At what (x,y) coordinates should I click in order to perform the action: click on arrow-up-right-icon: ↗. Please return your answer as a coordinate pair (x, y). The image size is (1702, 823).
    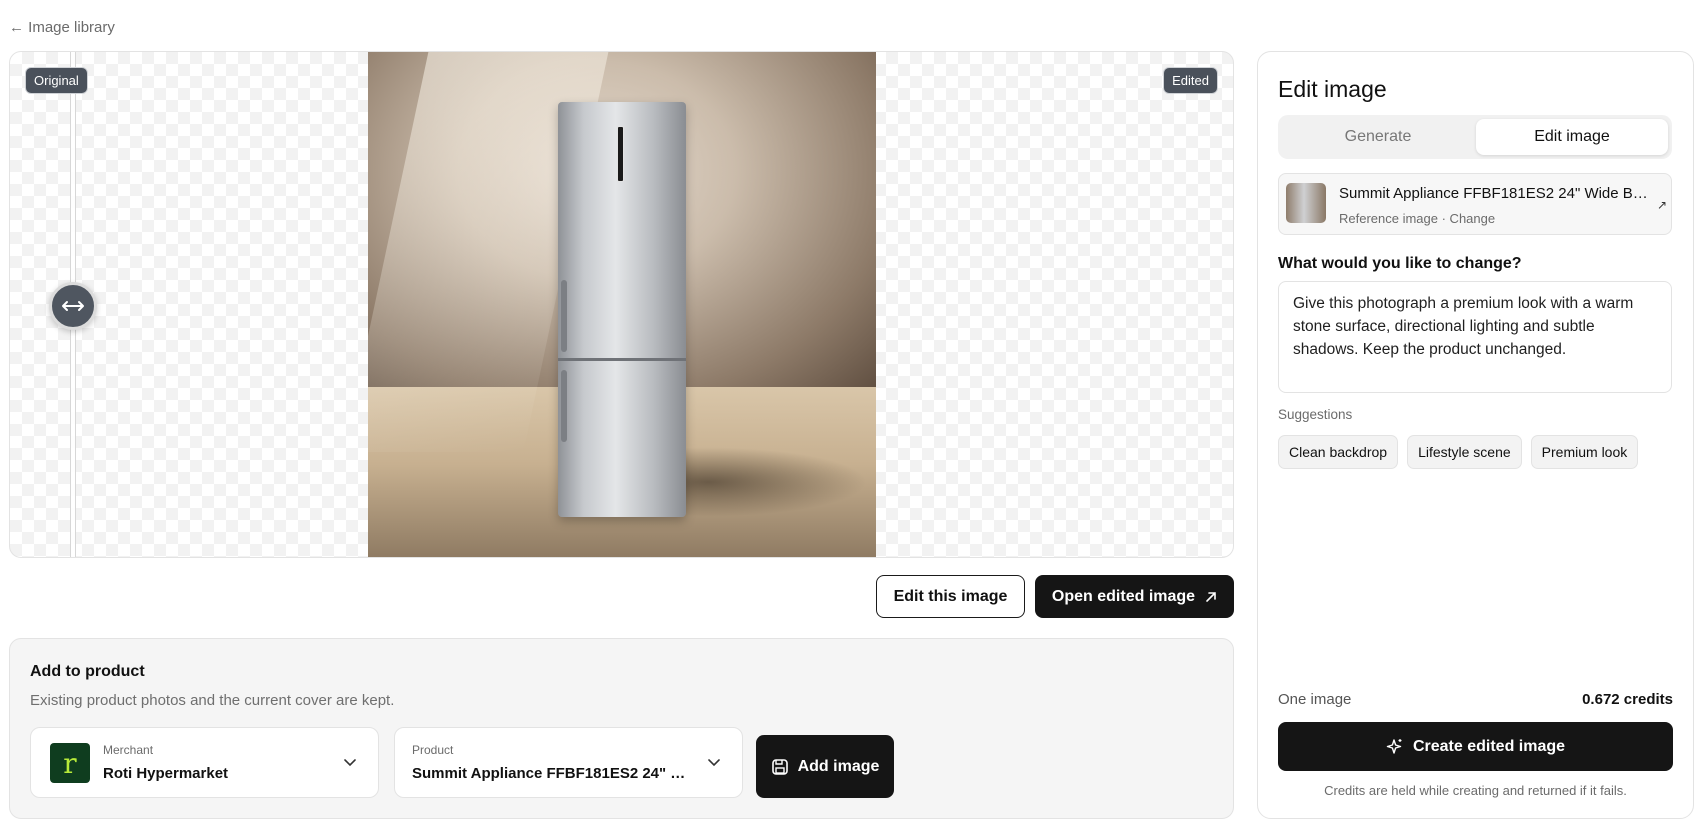
    Looking at the image, I should click on (1661, 205).